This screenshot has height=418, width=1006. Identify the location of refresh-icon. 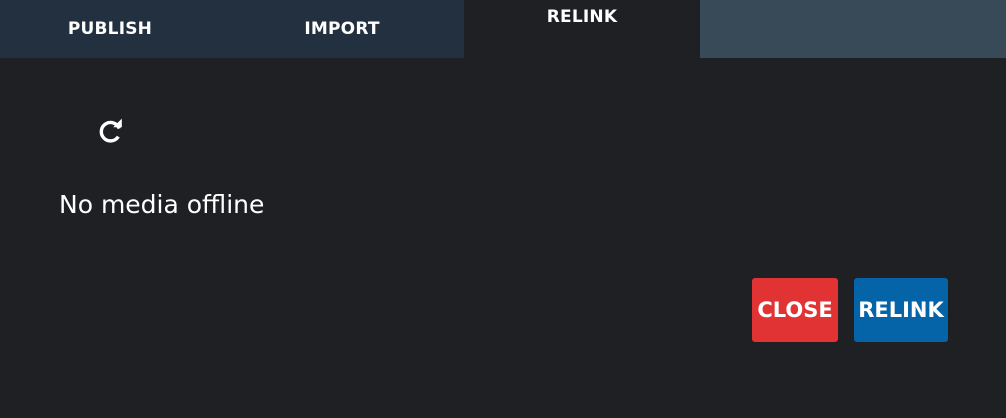
(111, 131).